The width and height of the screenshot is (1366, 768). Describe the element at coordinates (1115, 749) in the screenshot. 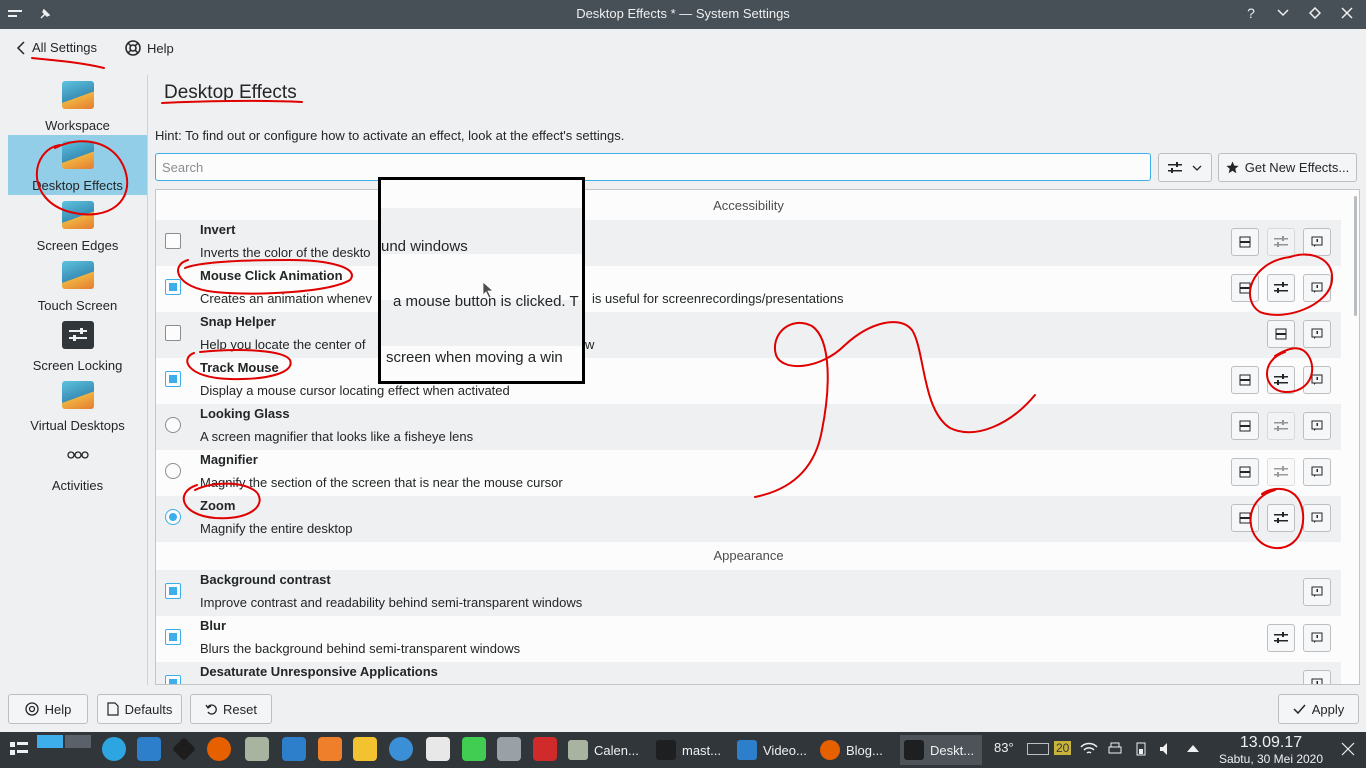

I see `printer-icon` at that location.